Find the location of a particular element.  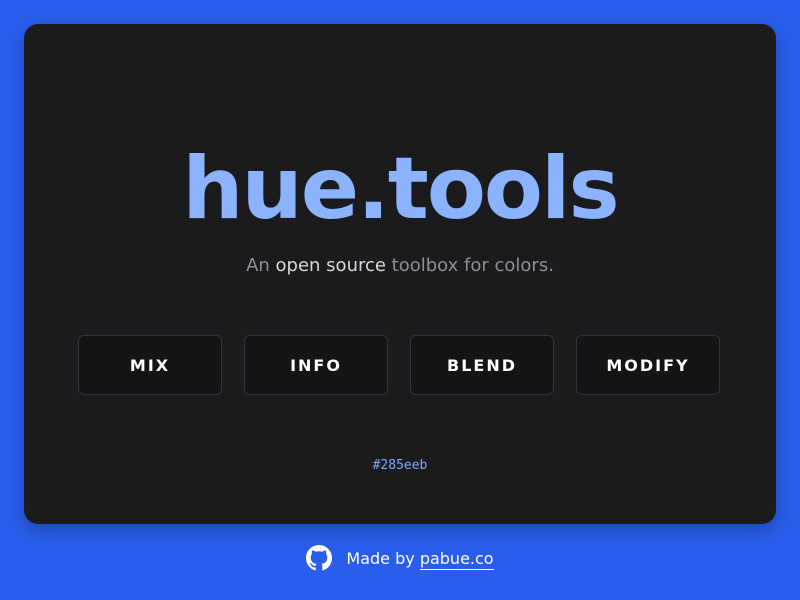

tagline: An open source toolbox for colors. is located at coordinates (400, 266).